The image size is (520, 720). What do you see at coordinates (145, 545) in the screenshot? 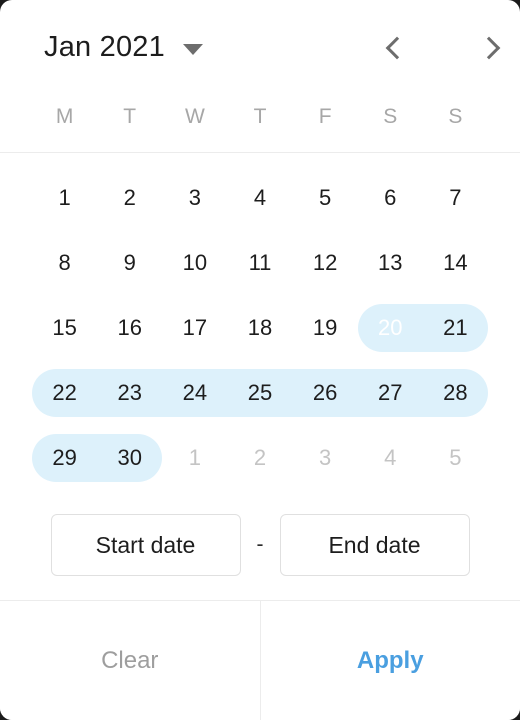
I see `start-date-field: Start date` at bounding box center [145, 545].